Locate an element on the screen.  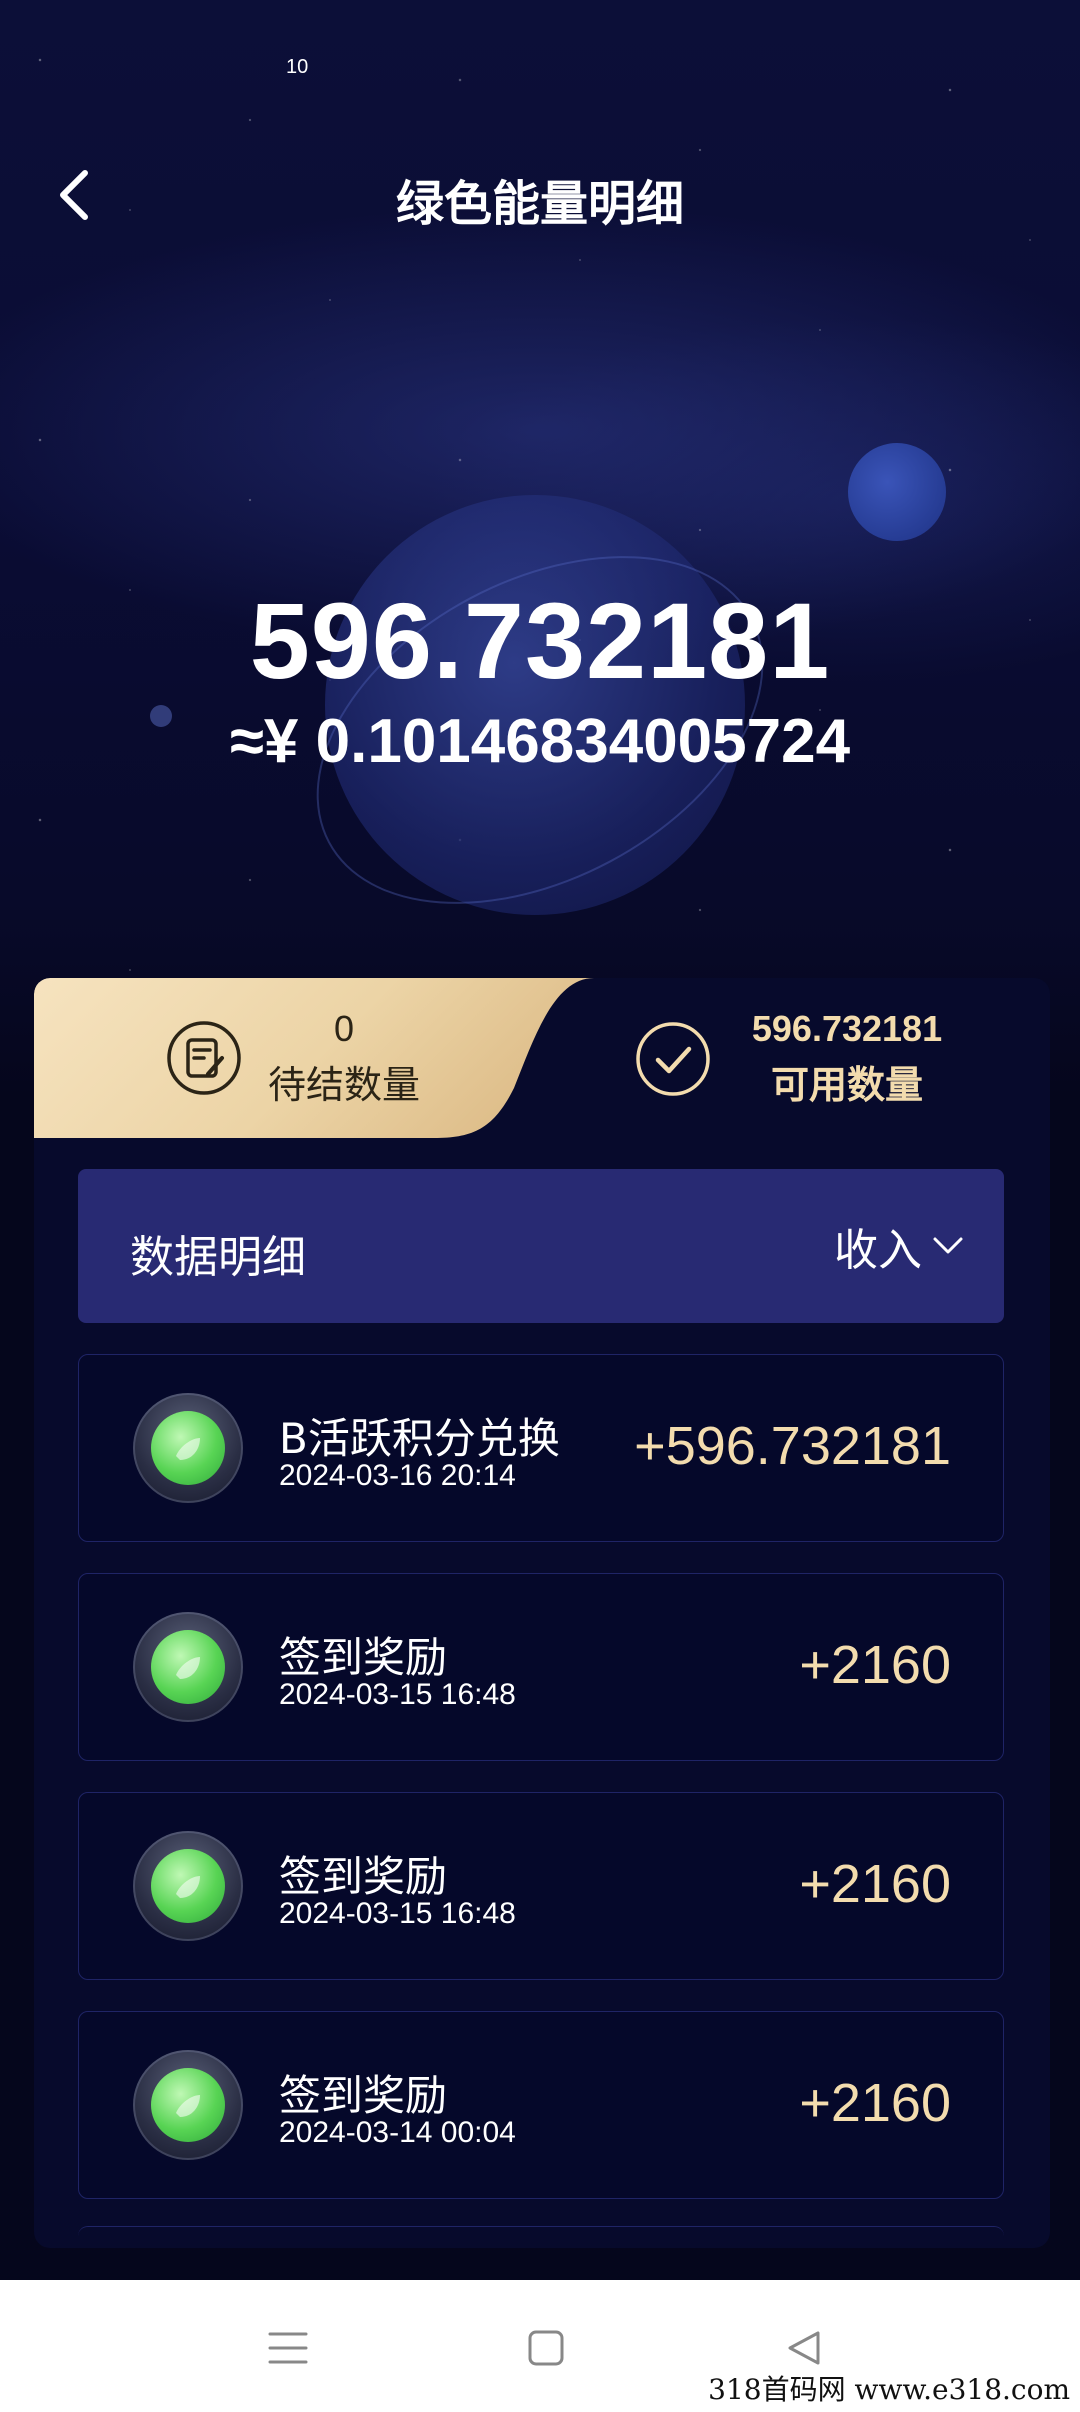
tab-pending: 0 待结数量 is located at coordinates (314, 1058).